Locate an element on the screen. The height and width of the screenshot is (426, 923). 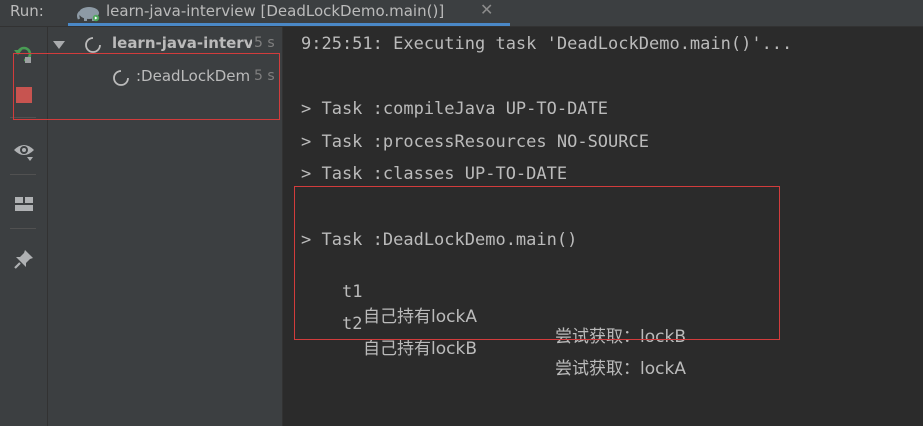
console-line: > Task :classes UP-TO-DATE is located at coordinates (434, 174).